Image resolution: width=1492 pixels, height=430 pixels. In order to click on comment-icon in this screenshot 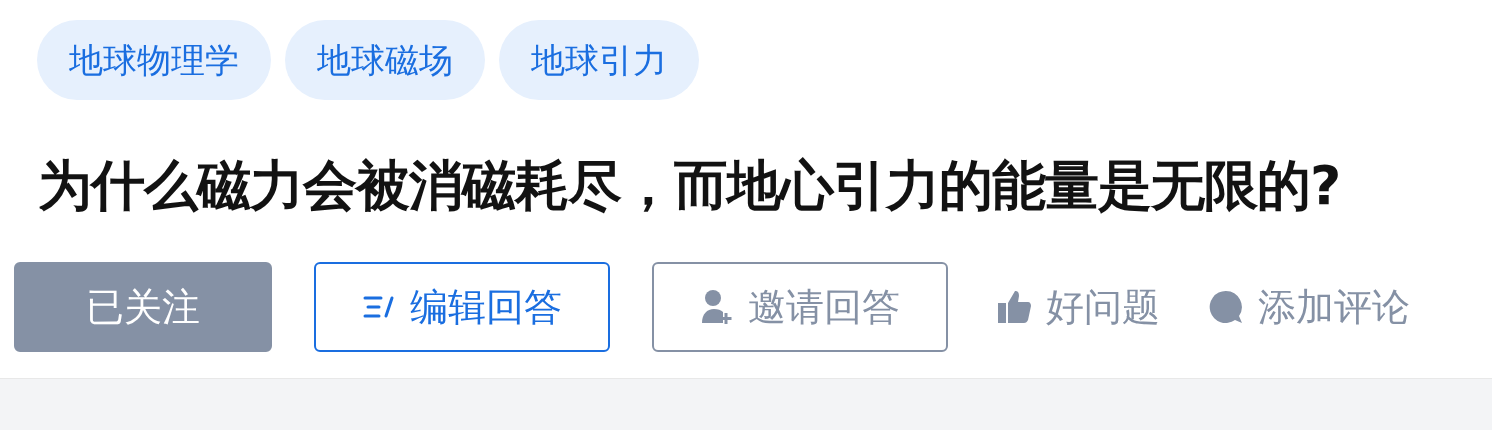, I will do `click(1226, 307)`.